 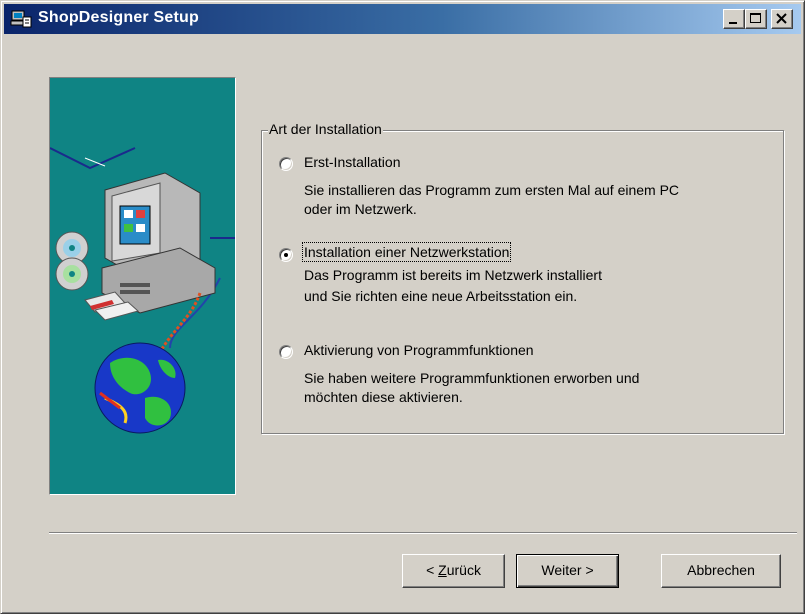 I want to click on computer-globe-illustration, so click(x=142, y=290).